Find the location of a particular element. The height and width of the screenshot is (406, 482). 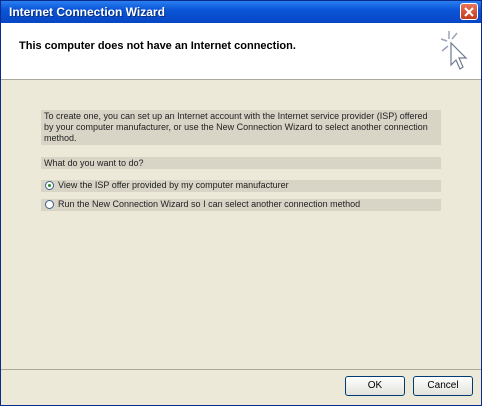

close-icon is located at coordinates (469, 12).